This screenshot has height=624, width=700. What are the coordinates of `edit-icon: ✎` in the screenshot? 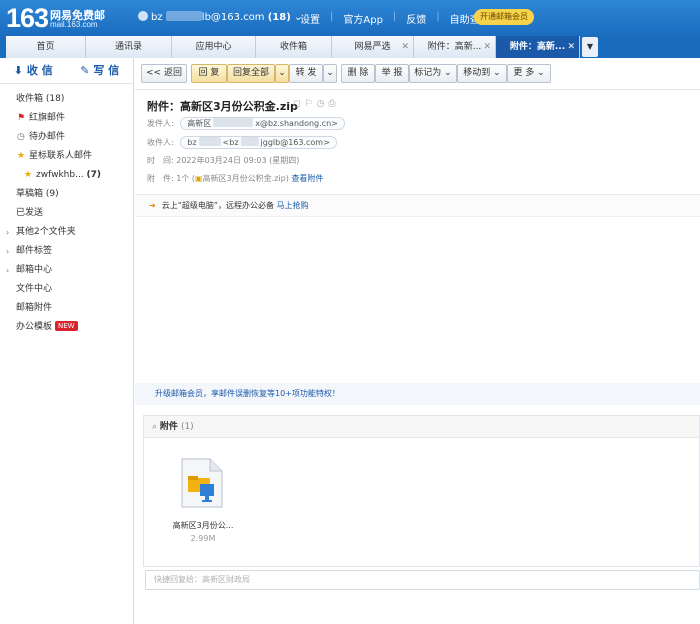 It's located at (85, 70).